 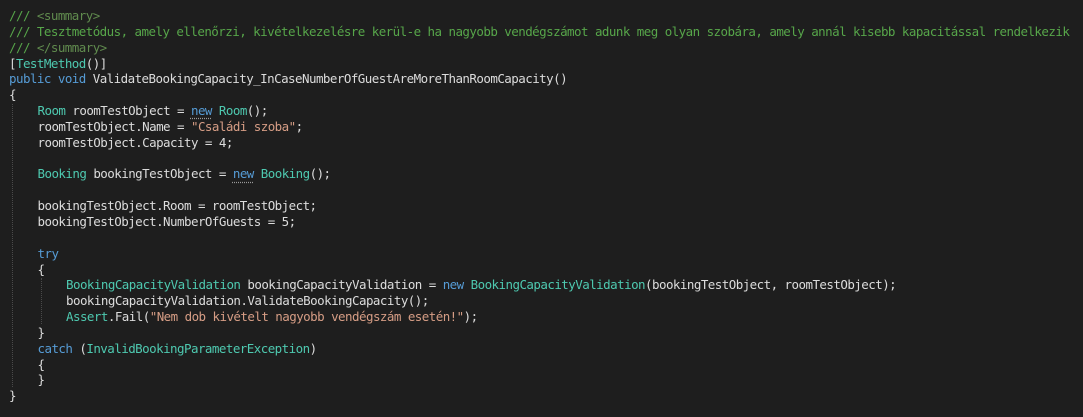 What do you see at coordinates (539, 254) in the screenshot?
I see `code-line: try` at bounding box center [539, 254].